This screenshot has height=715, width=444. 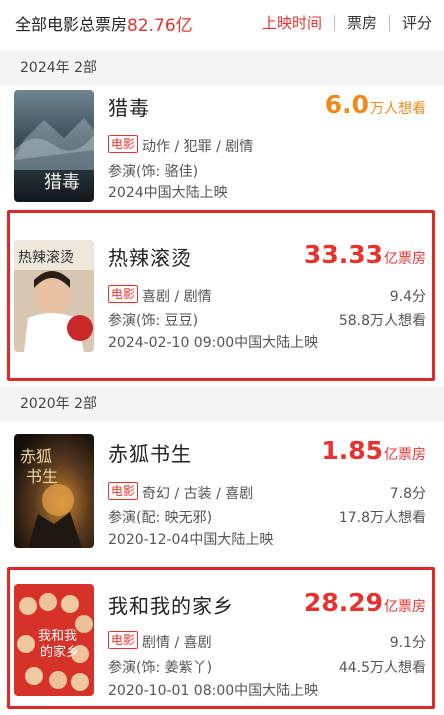 What do you see at coordinates (54, 491) in the screenshot?
I see `poster-image: 赤狐 书生` at bounding box center [54, 491].